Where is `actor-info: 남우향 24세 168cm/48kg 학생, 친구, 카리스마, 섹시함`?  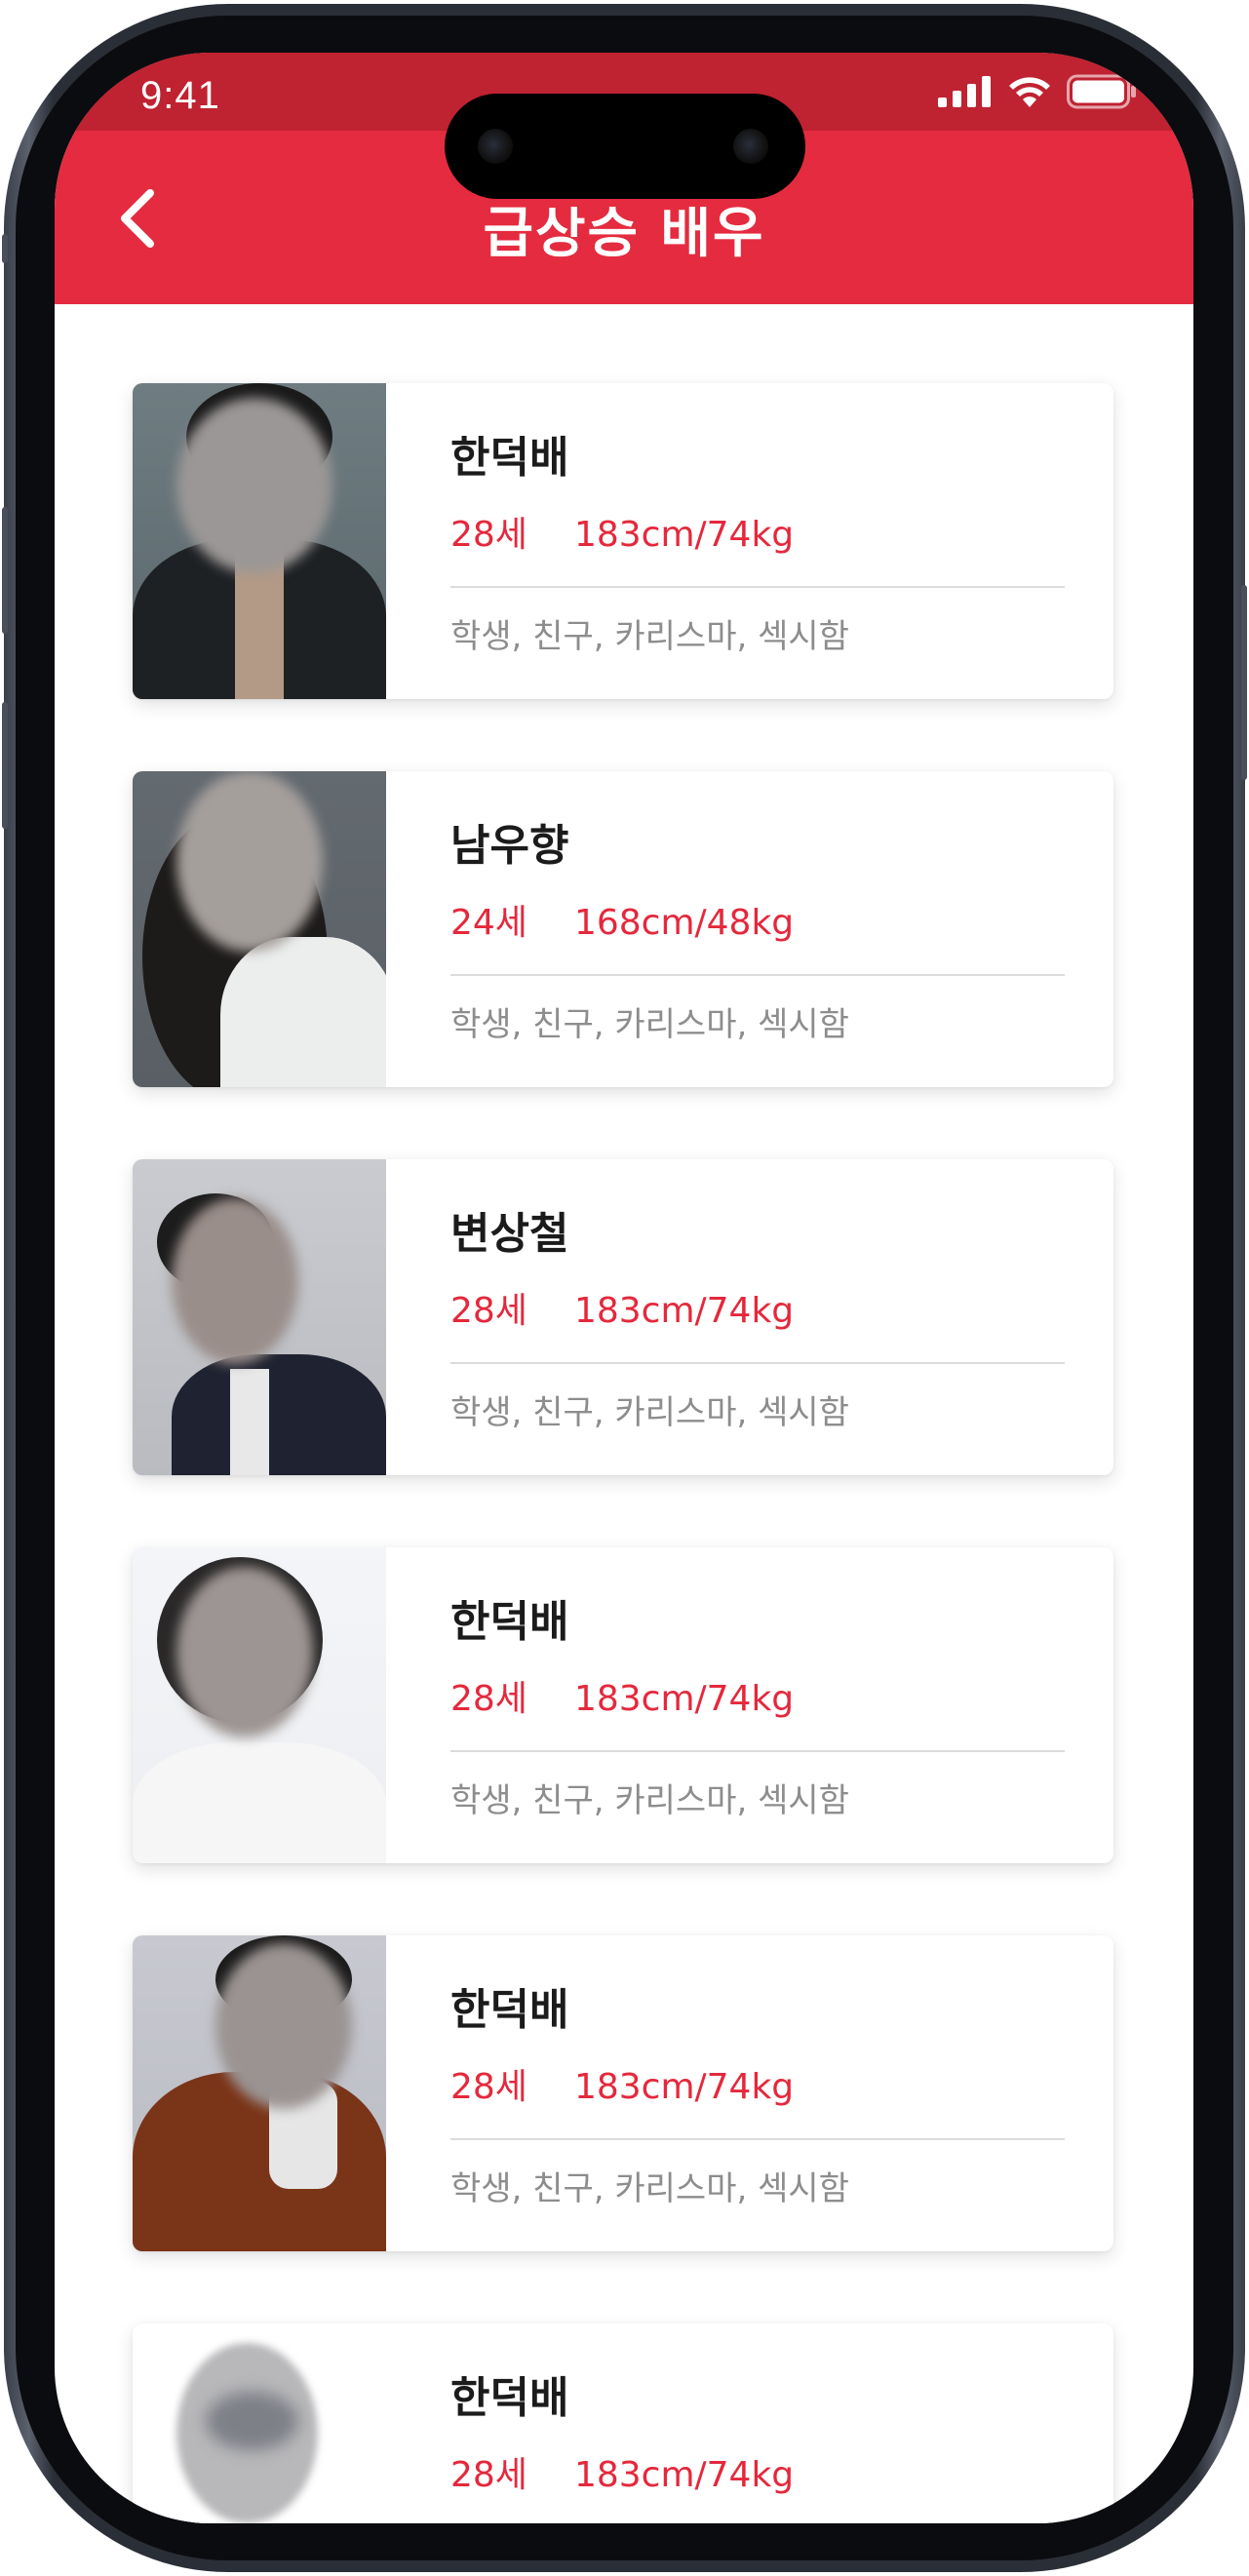
actor-info: 남우향 24세 168cm/48kg 학생, 친구, 카리스마, 섹시함 is located at coordinates (757, 929).